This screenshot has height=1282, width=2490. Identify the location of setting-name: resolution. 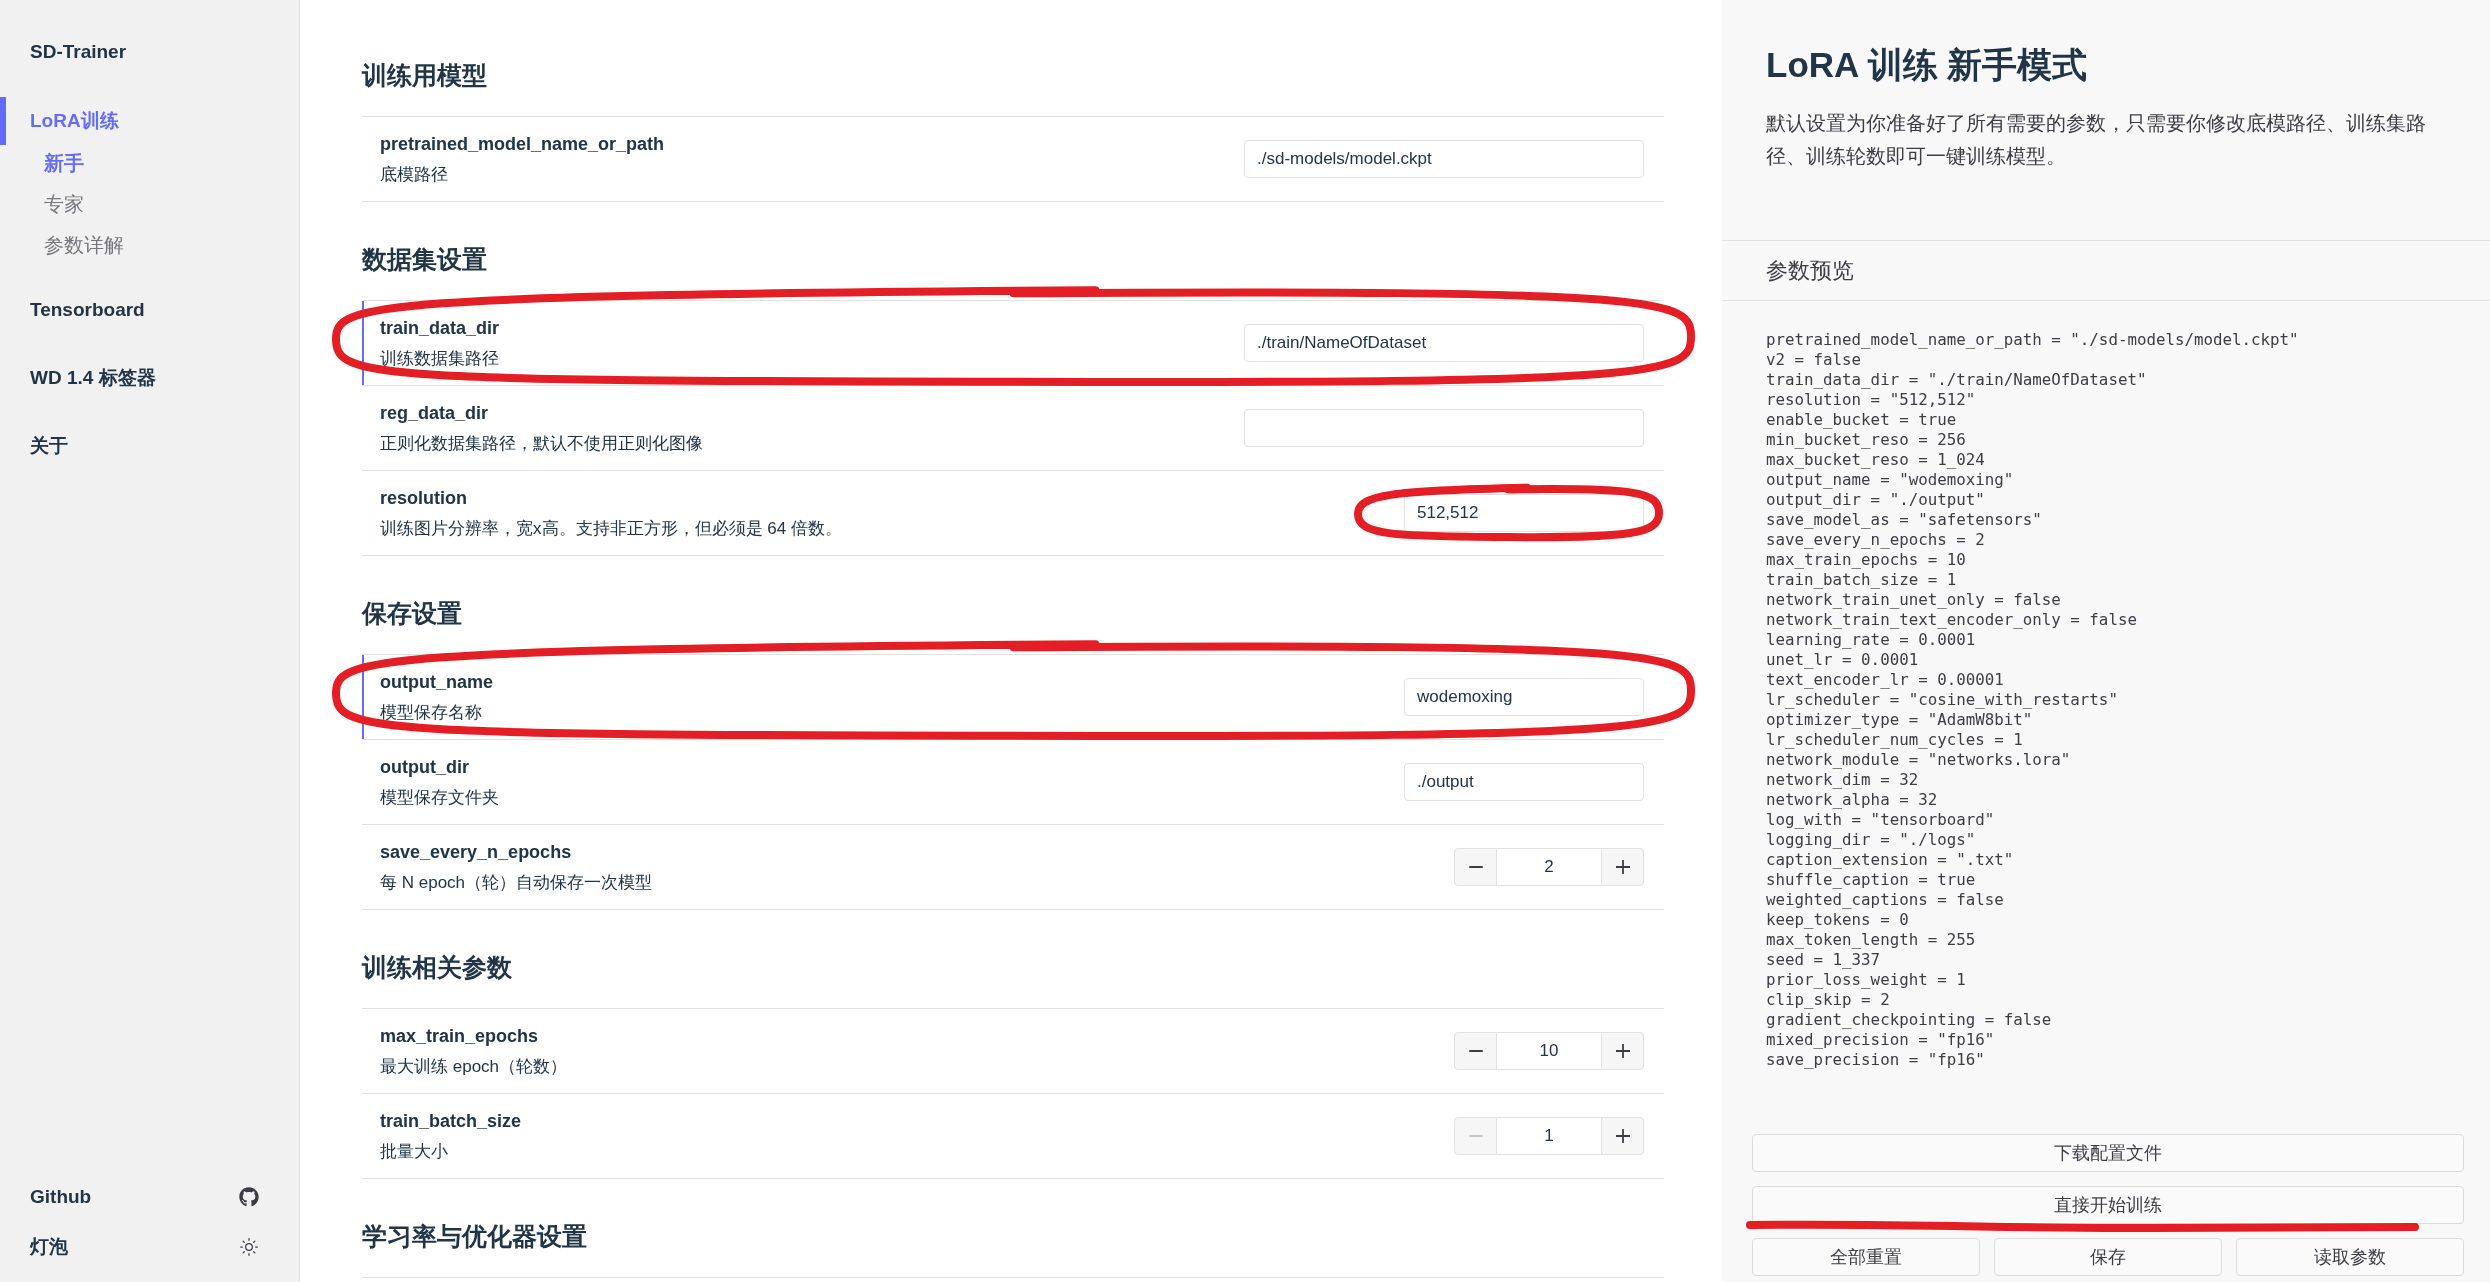
(423, 498).